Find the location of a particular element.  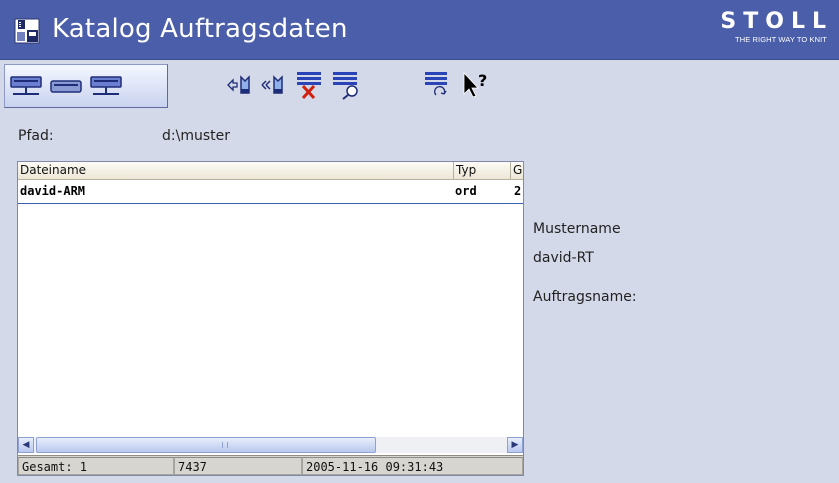

order-name-label: Auftragsname: is located at coordinates (585, 297).